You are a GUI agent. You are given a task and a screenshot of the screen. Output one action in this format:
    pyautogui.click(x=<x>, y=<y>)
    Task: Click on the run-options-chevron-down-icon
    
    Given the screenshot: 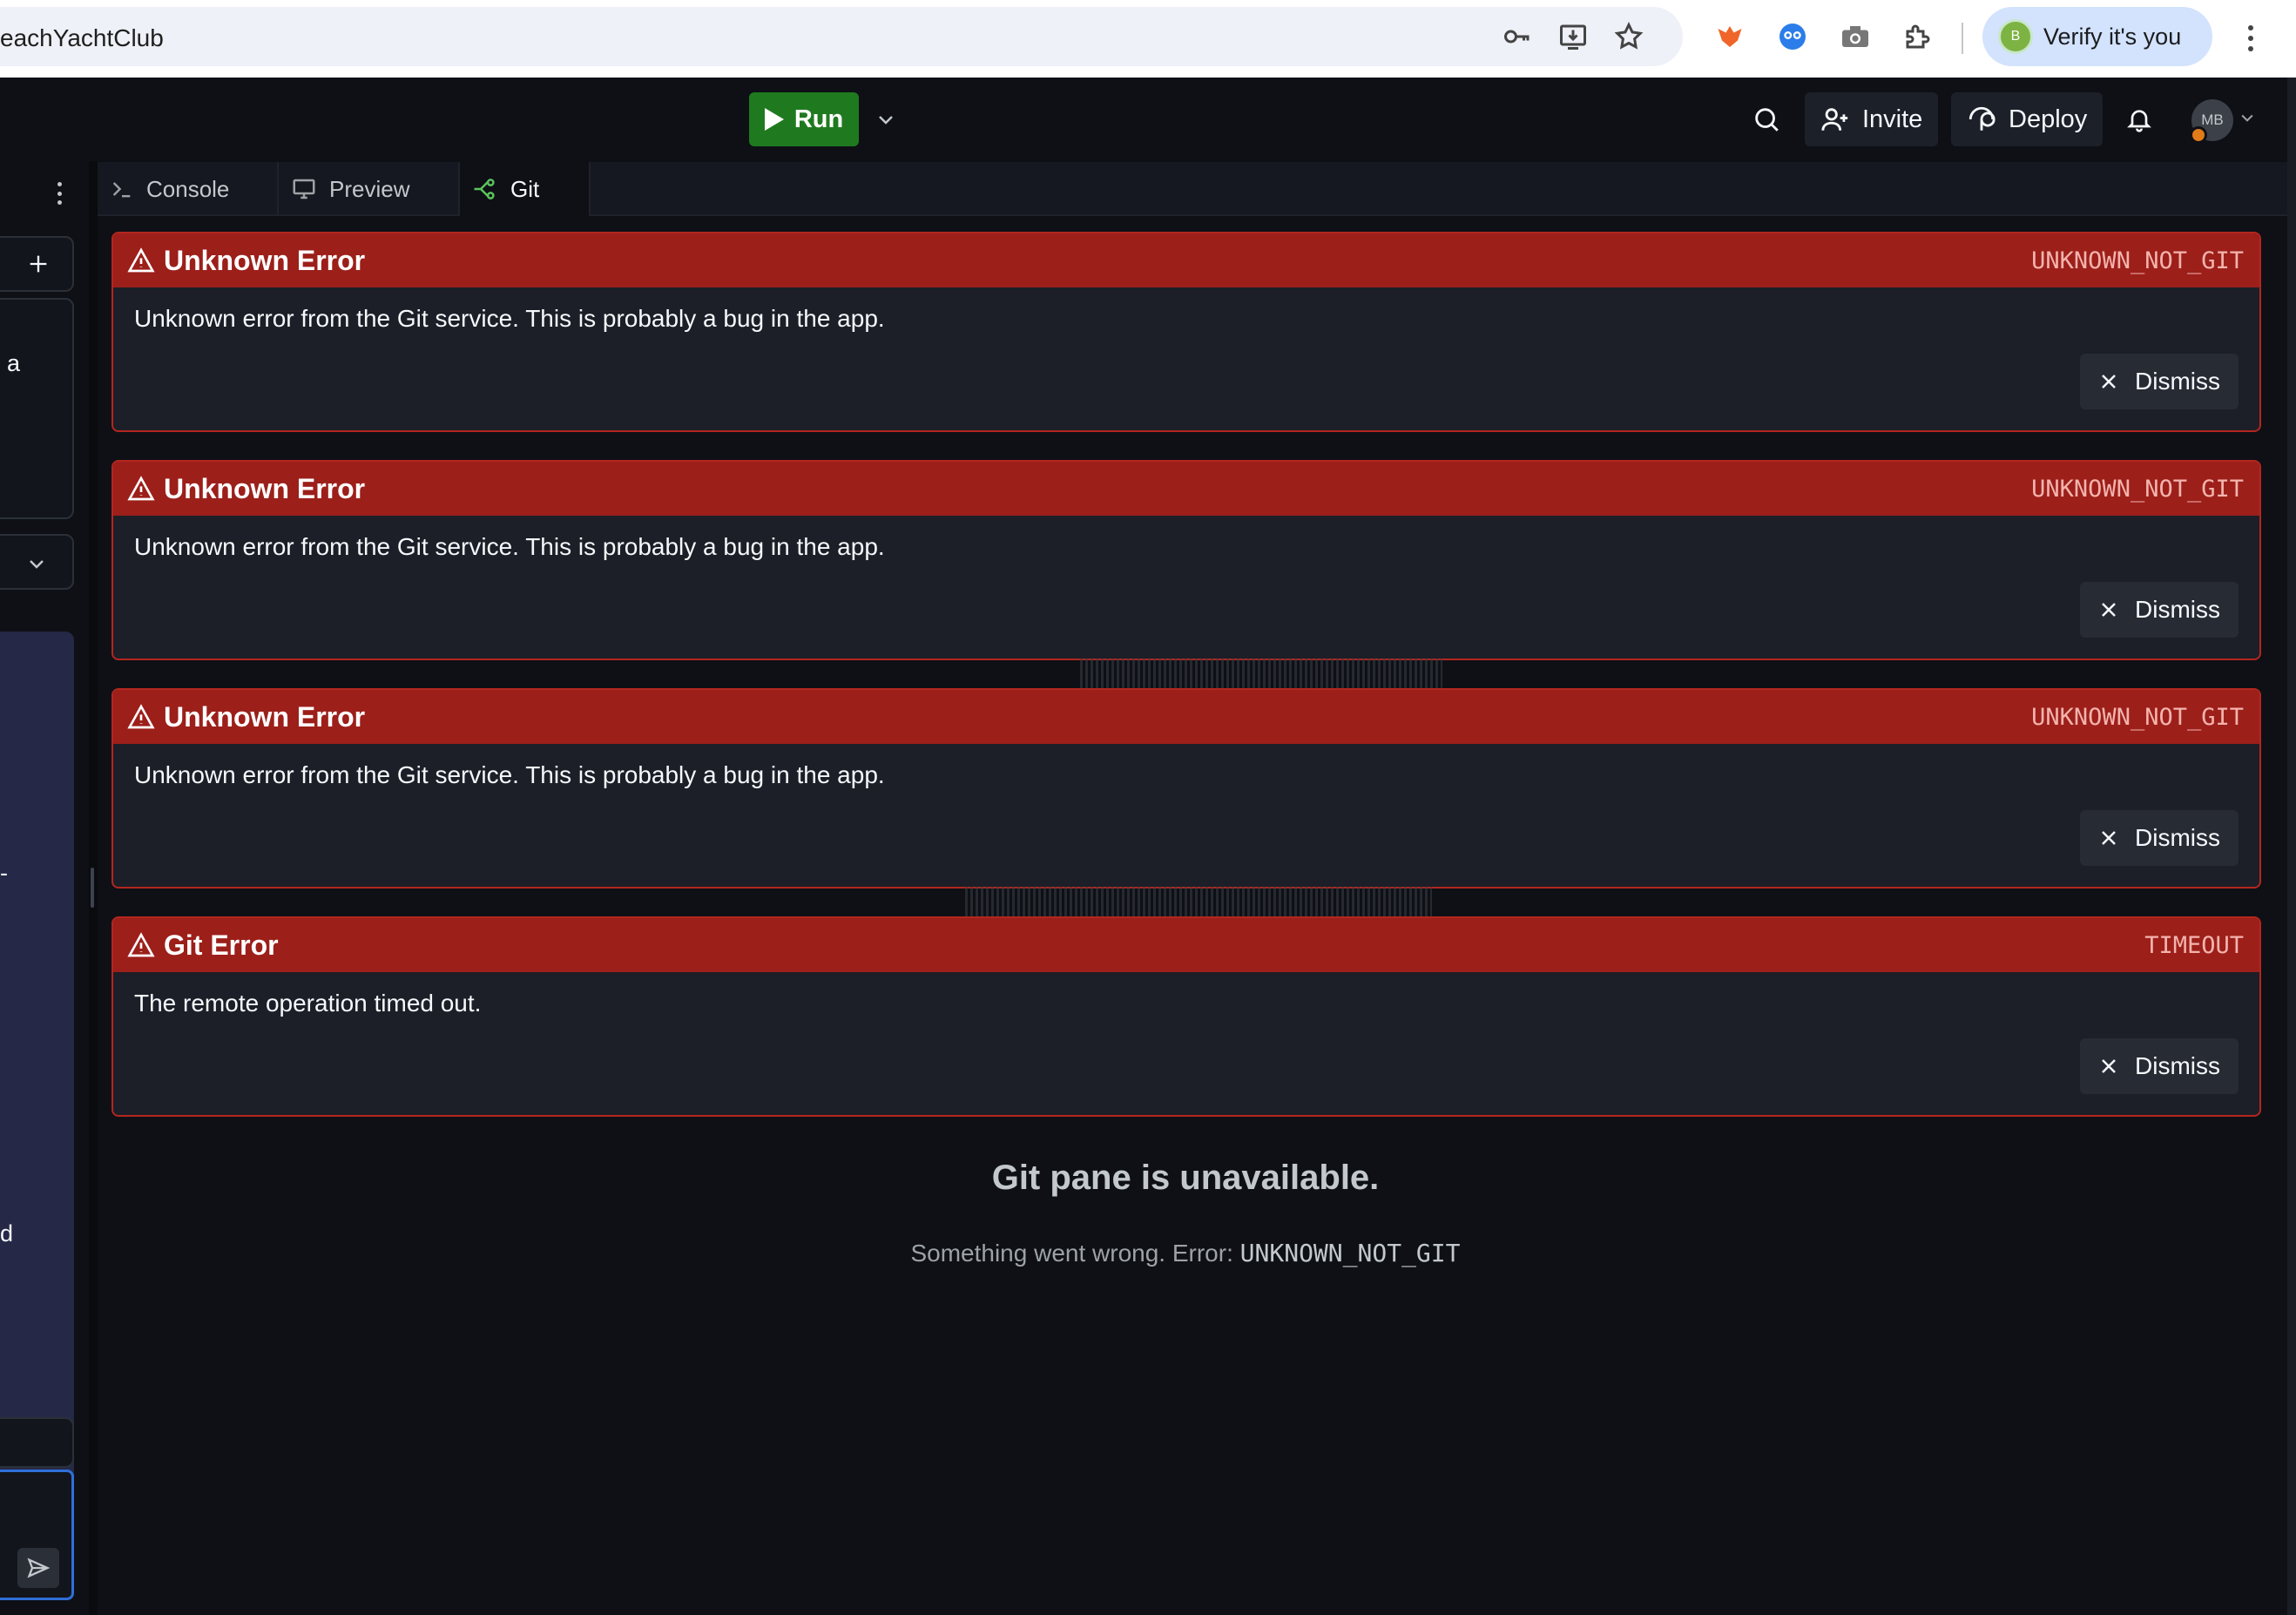 What is the action you would take?
    pyautogui.click(x=886, y=119)
    